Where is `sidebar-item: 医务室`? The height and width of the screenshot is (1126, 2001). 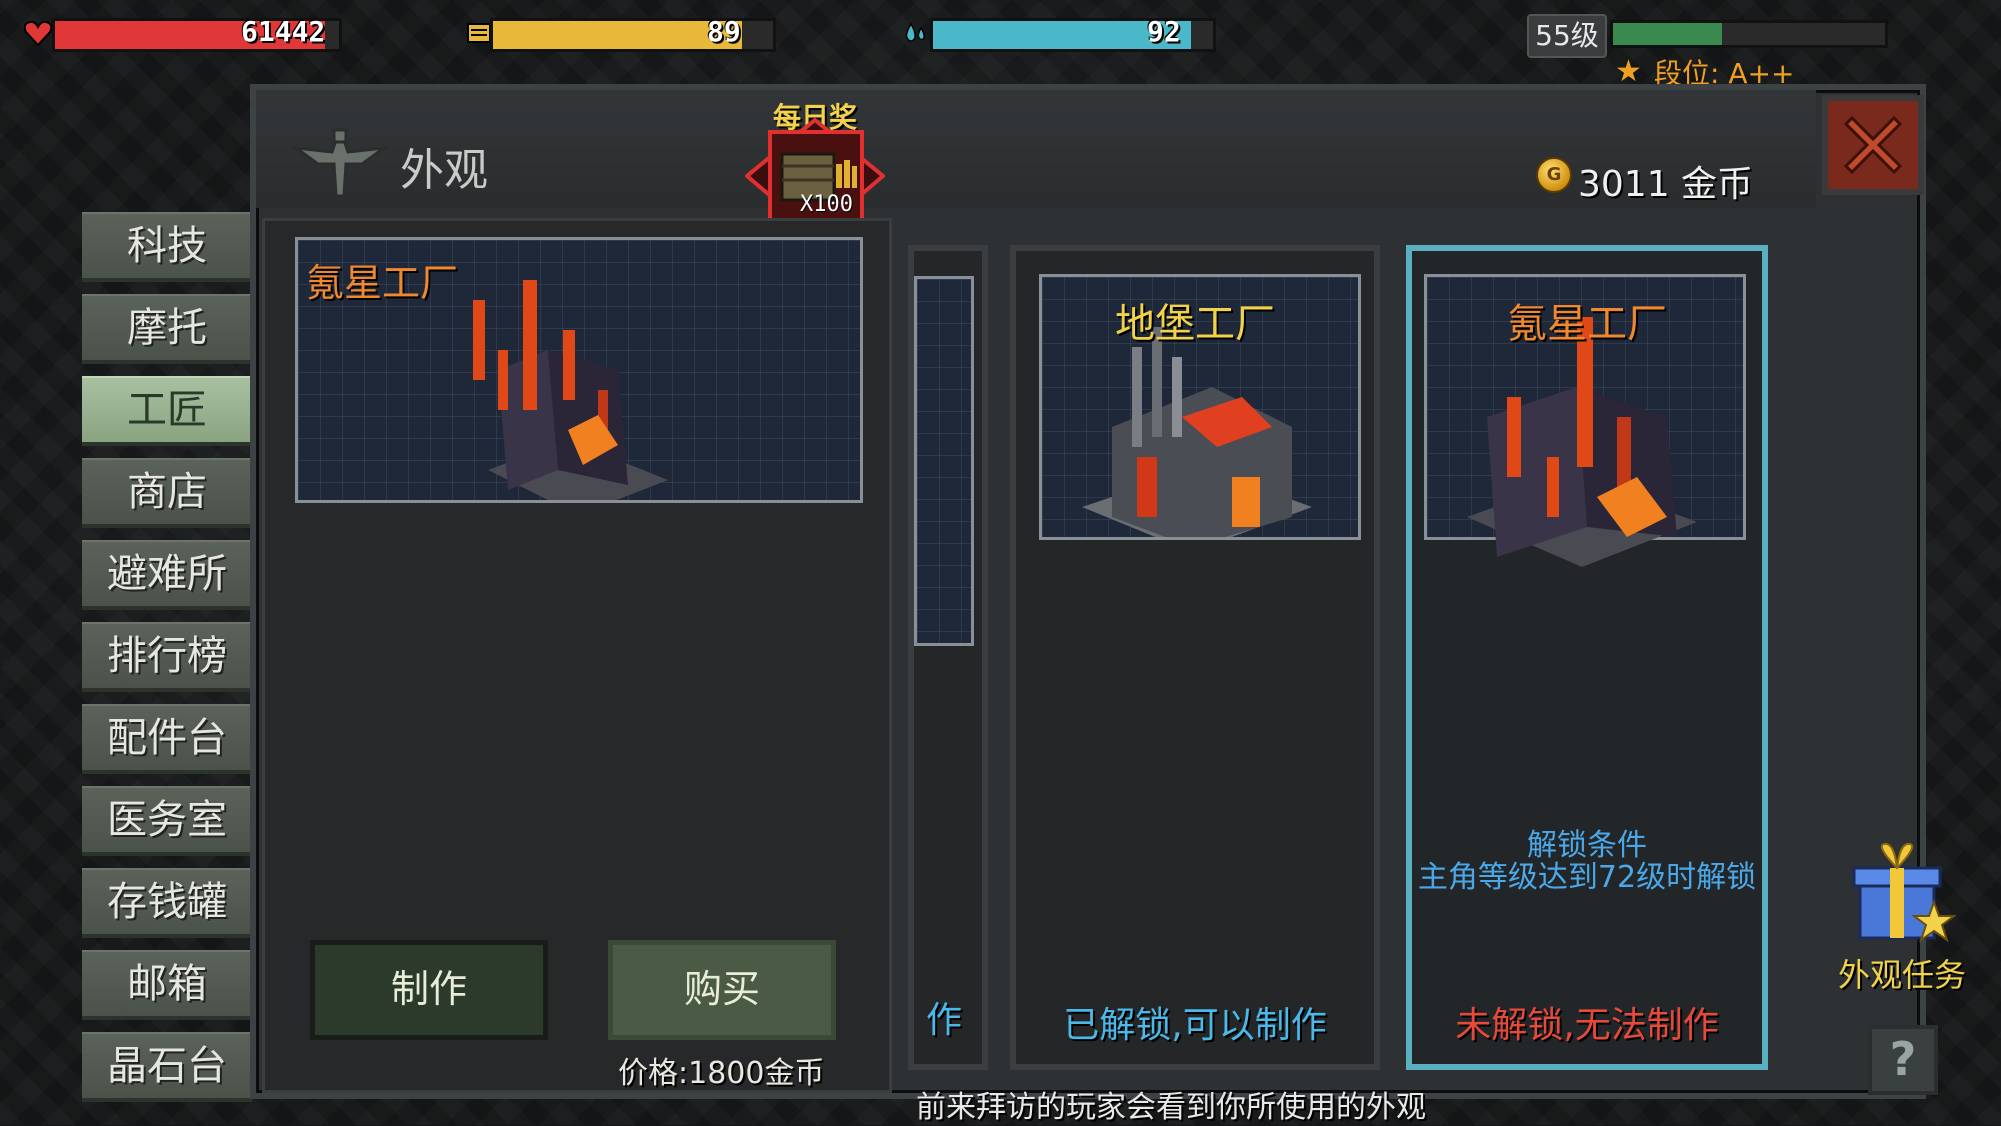
sidebar-item: 医务室 is located at coordinates (167, 821).